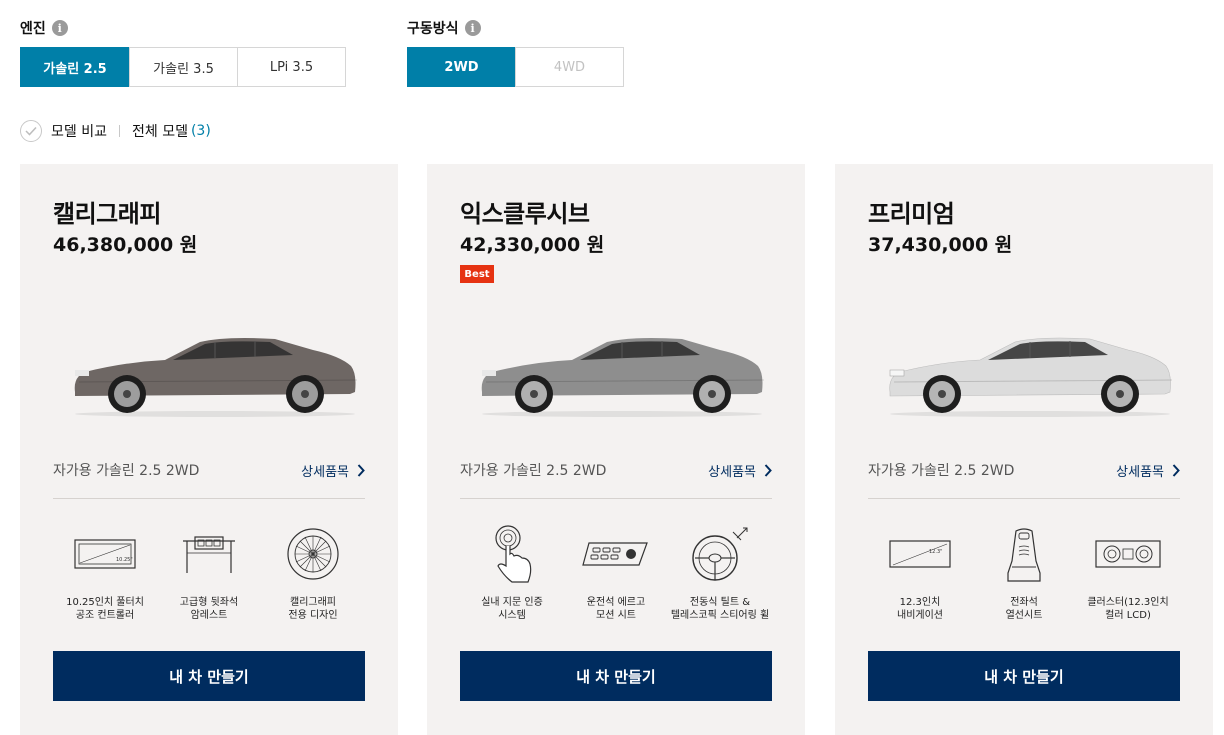  I want to click on feature-label: 12.3인치 내비게이션, so click(920, 609).